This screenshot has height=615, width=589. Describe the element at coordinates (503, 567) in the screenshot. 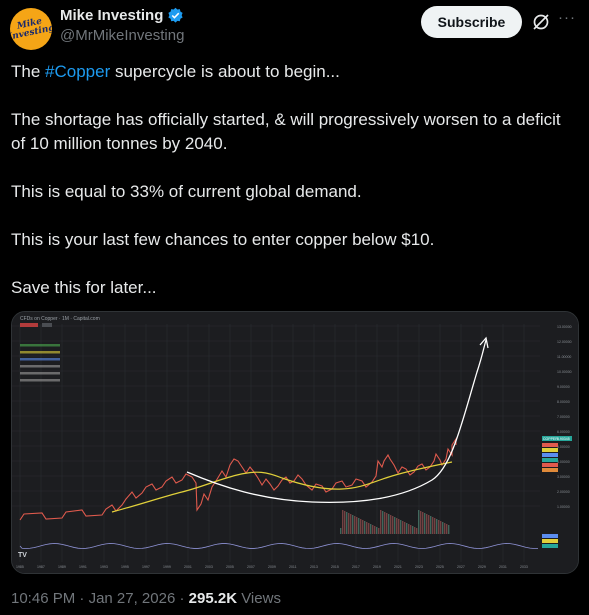

I see `x-tick-label: 2031` at that location.